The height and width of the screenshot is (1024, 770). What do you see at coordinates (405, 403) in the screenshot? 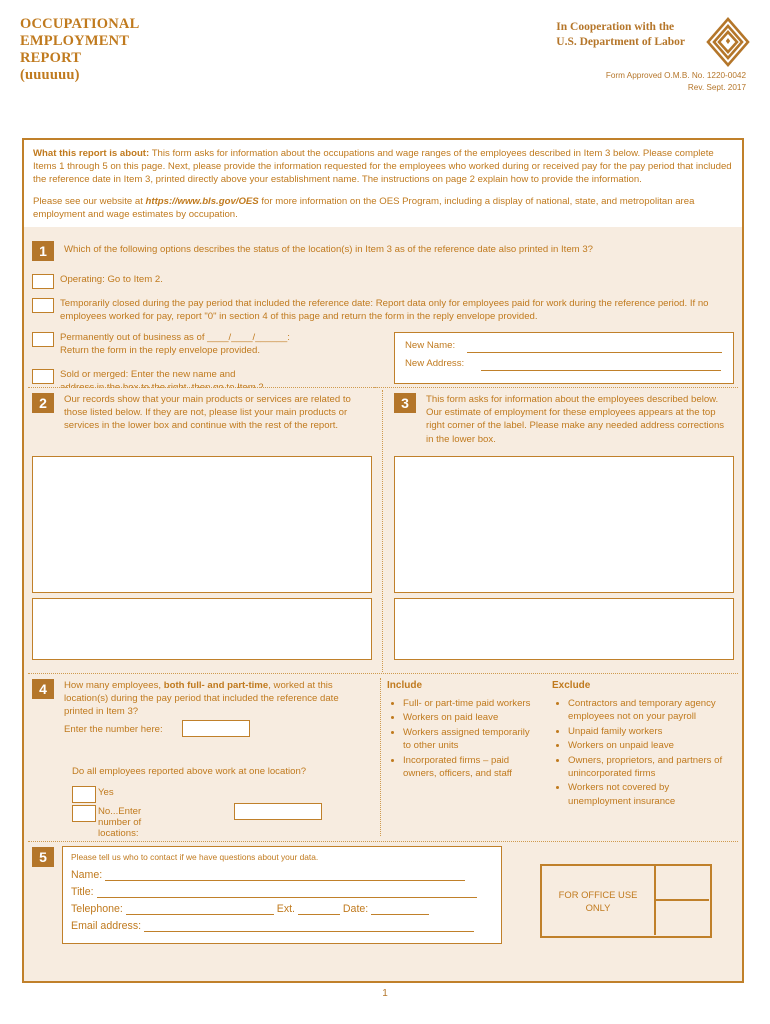
I see `section-3-badge: 3` at bounding box center [405, 403].